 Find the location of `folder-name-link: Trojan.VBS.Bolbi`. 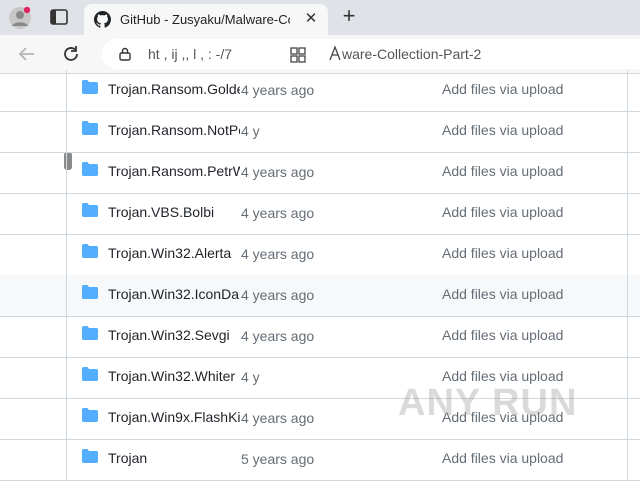

folder-name-link: Trojan.VBS.Bolbi is located at coordinates (174, 212).